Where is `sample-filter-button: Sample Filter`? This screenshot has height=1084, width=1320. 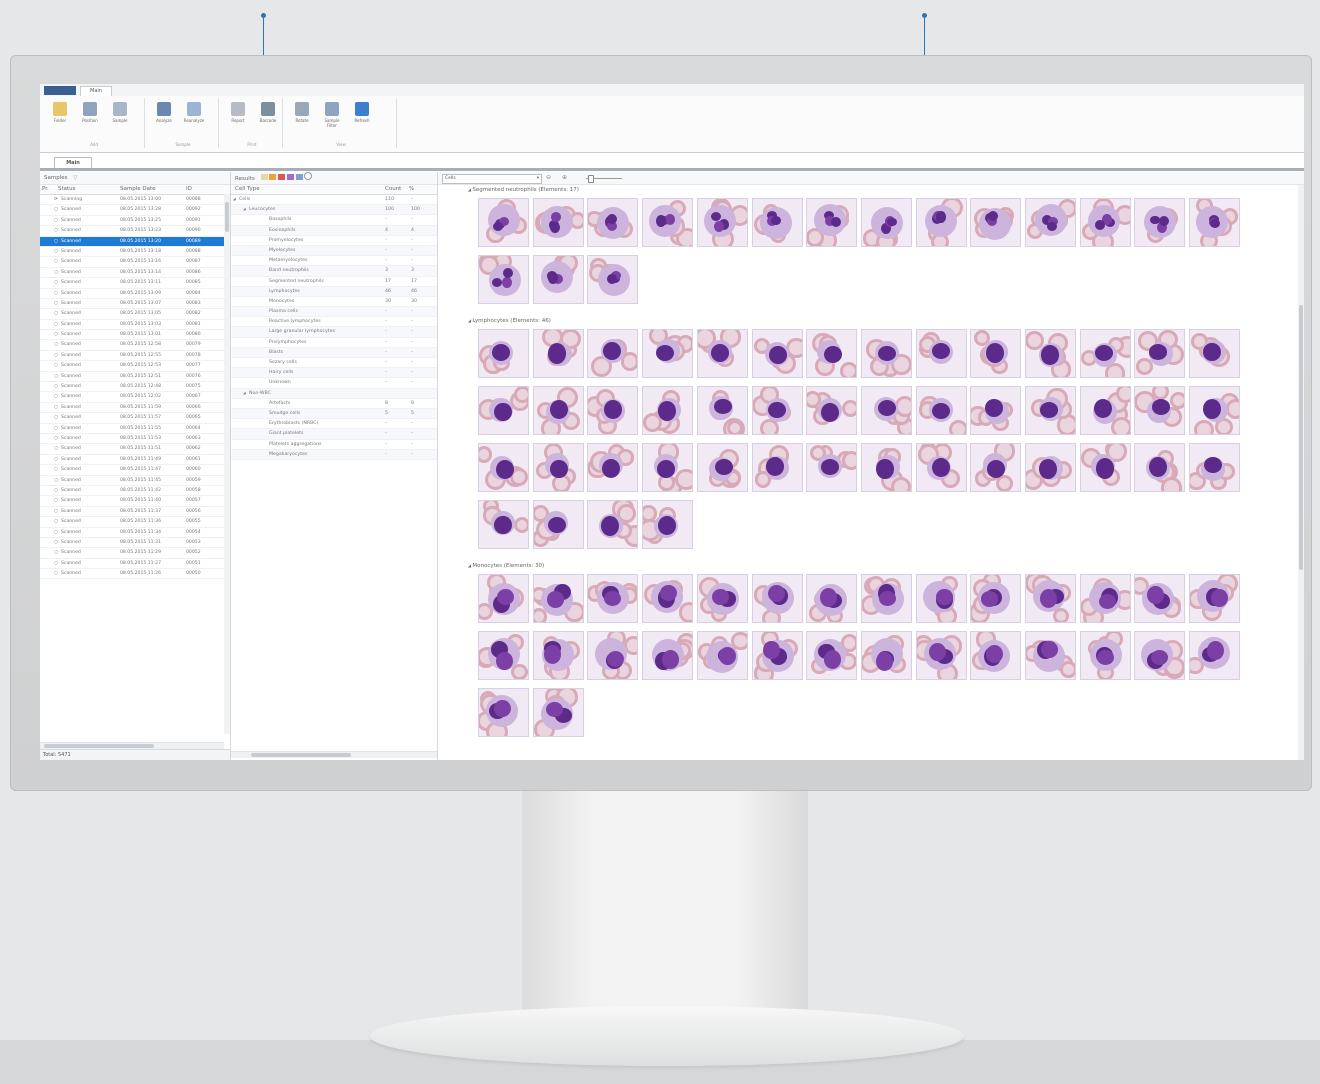
sample-filter-button: Sample Filter is located at coordinates (332, 115).